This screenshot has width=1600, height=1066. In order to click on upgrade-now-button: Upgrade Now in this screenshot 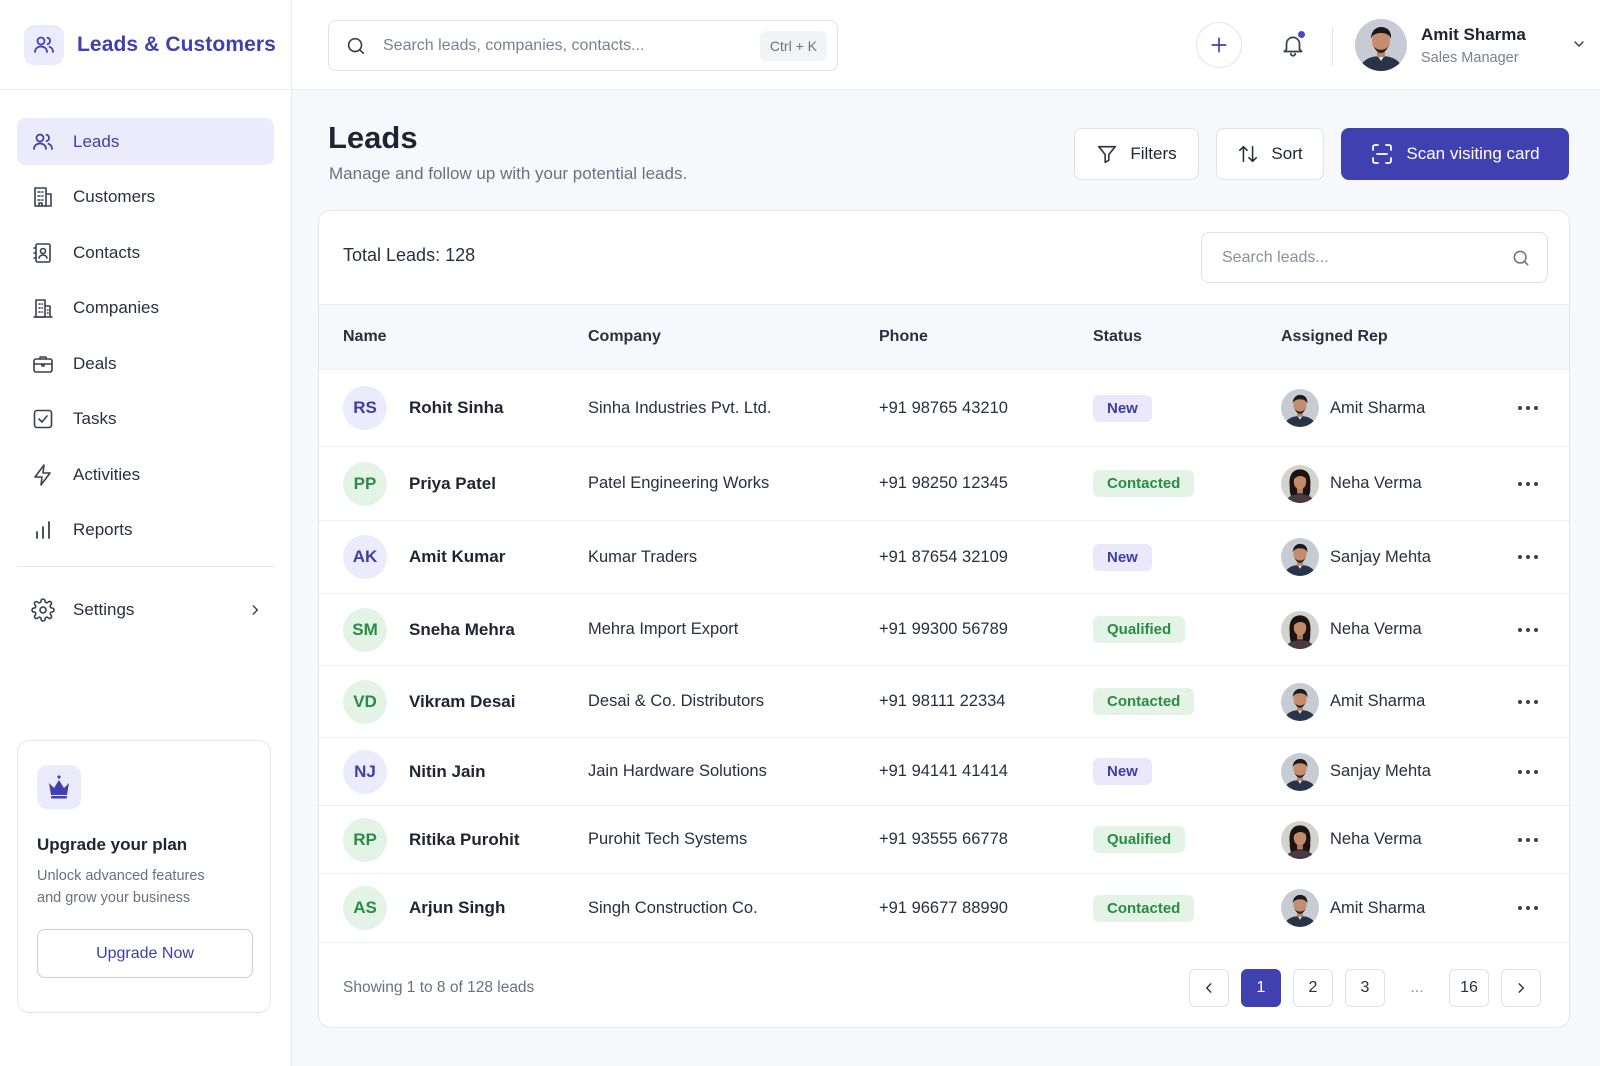, I will do `click(145, 953)`.